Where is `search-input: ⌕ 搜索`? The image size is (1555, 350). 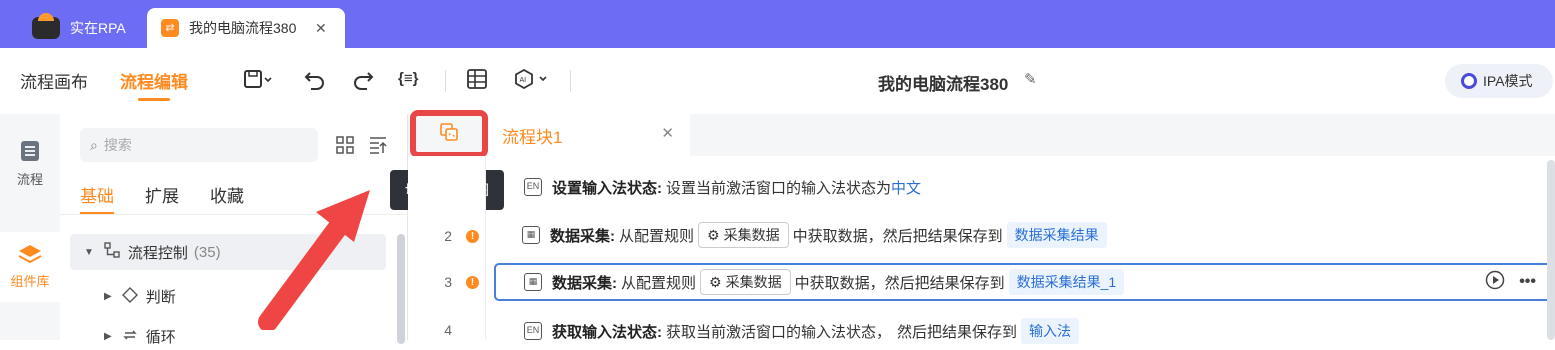
search-input: ⌕ 搜索 is located at coordinates (199, 145).